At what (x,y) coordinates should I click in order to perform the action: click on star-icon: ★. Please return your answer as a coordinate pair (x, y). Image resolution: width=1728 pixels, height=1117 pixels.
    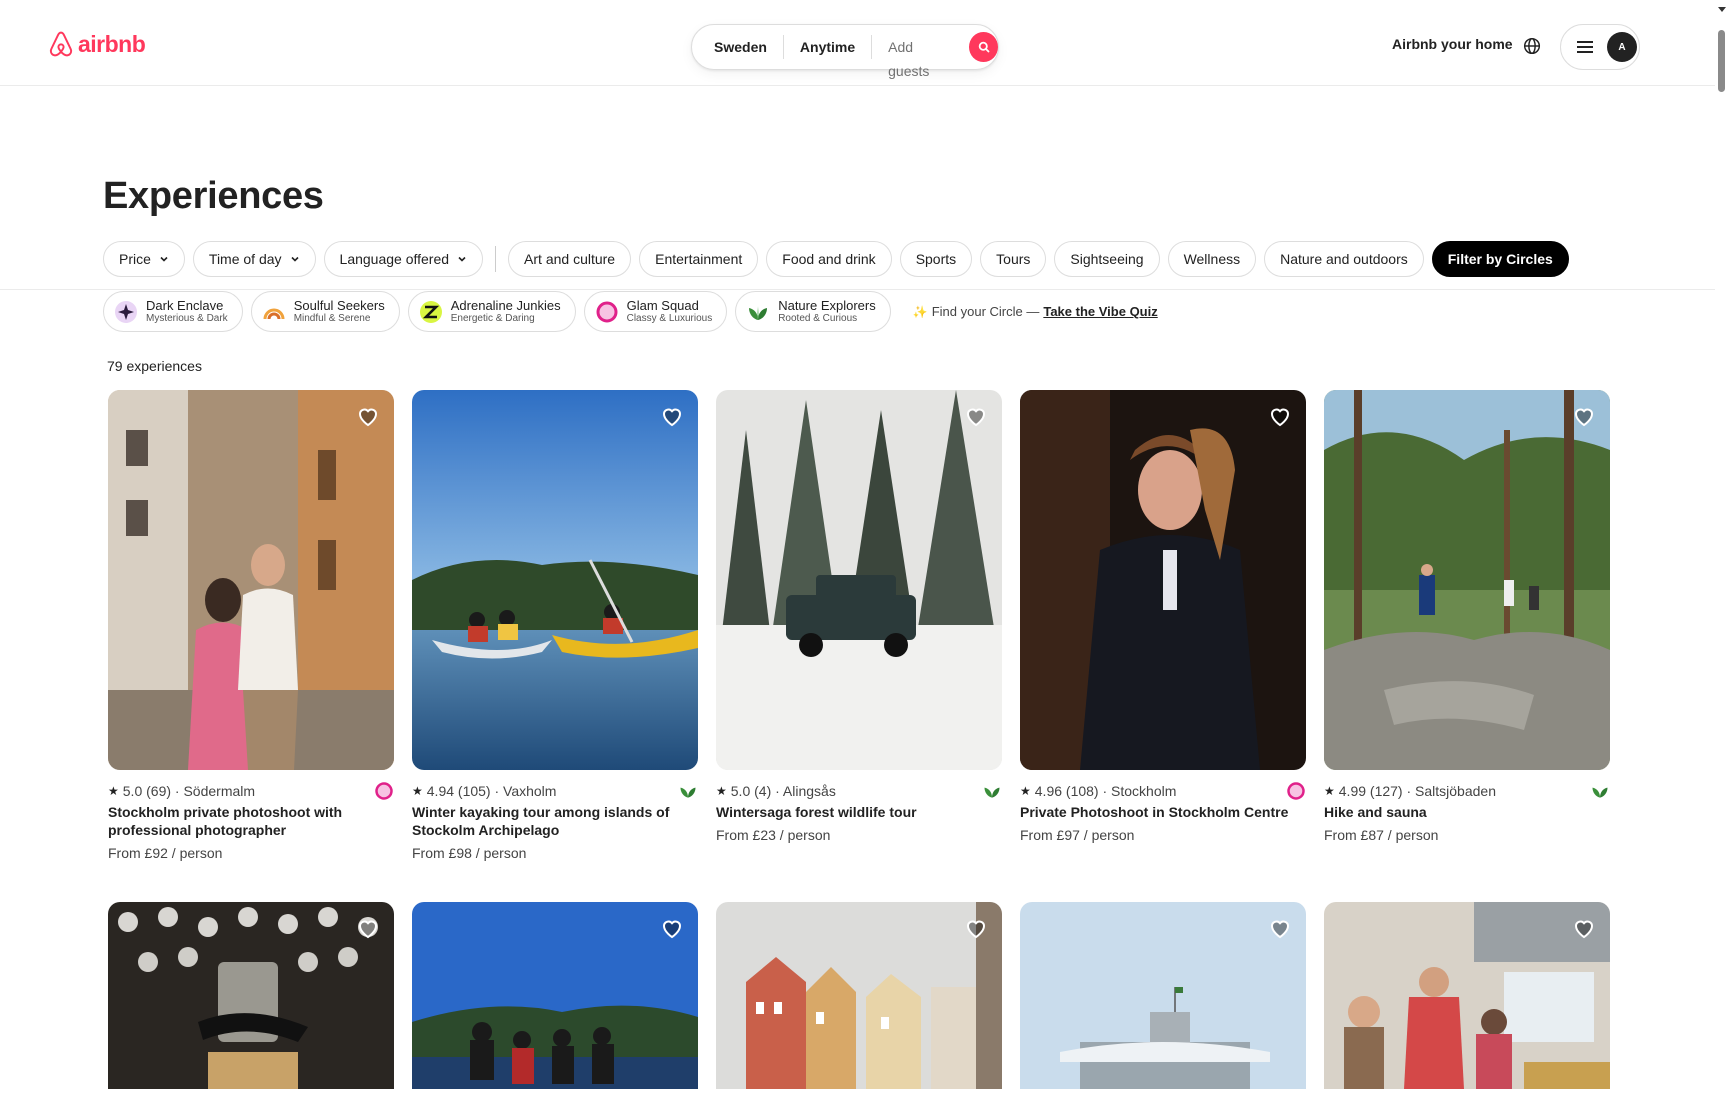
    Looking at the image, I should click on (113, 791).